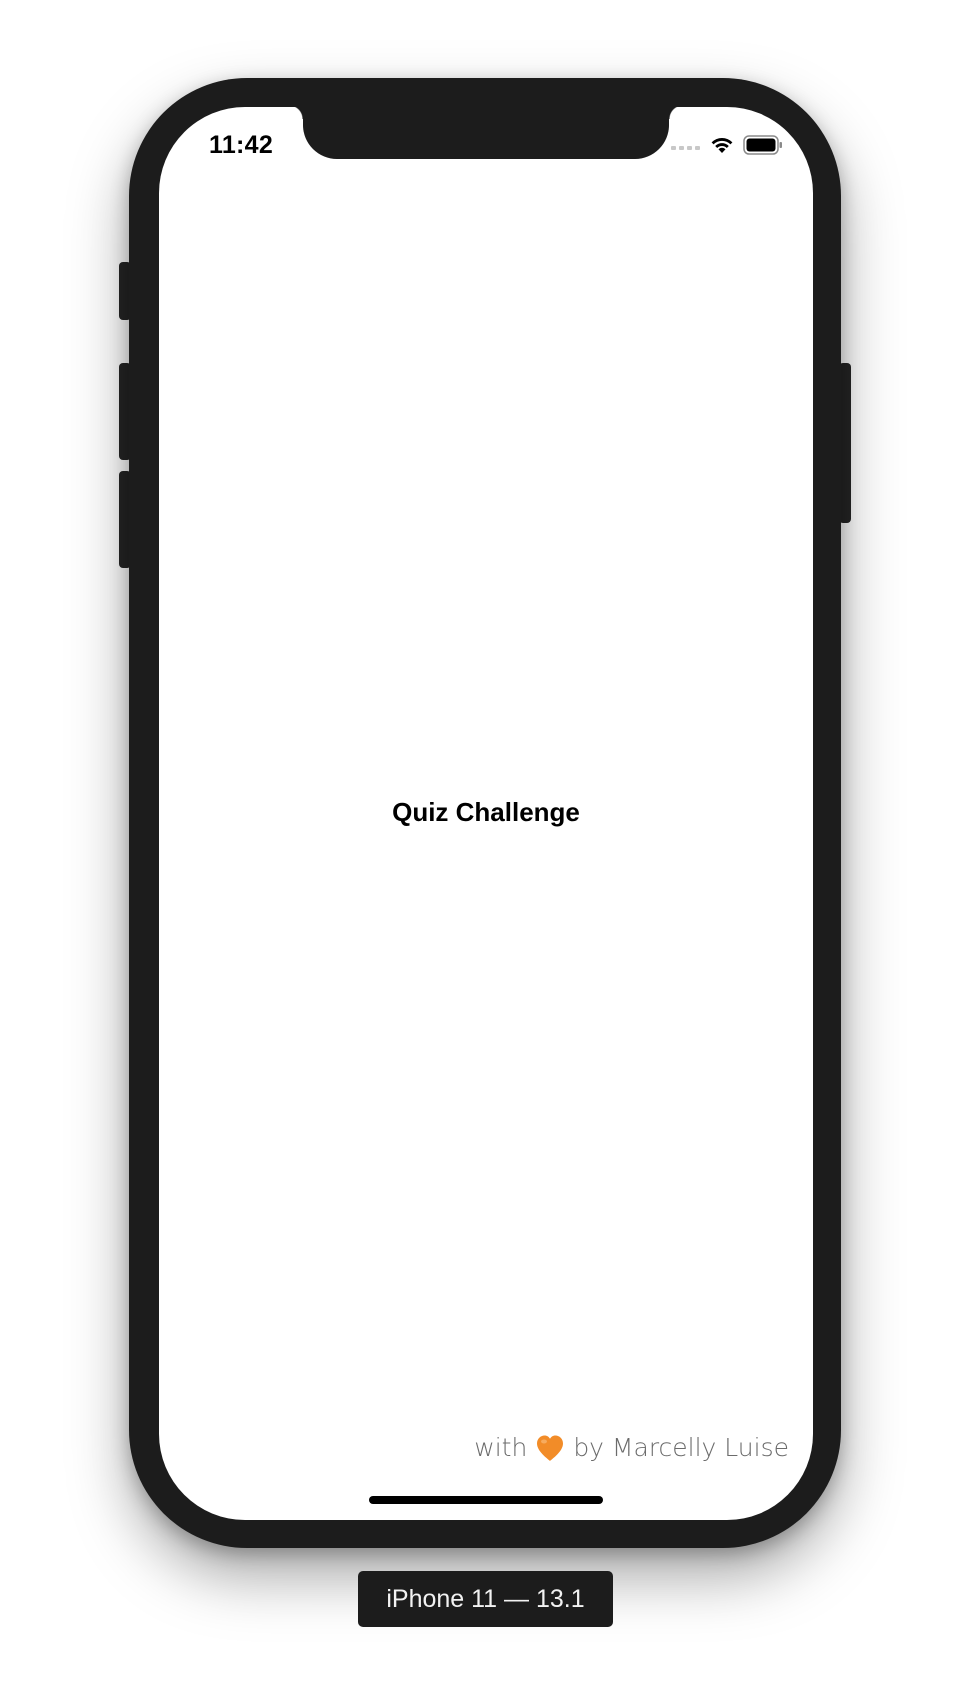  I want to click on app-title: Quiz Challenge, so click(486, 812).